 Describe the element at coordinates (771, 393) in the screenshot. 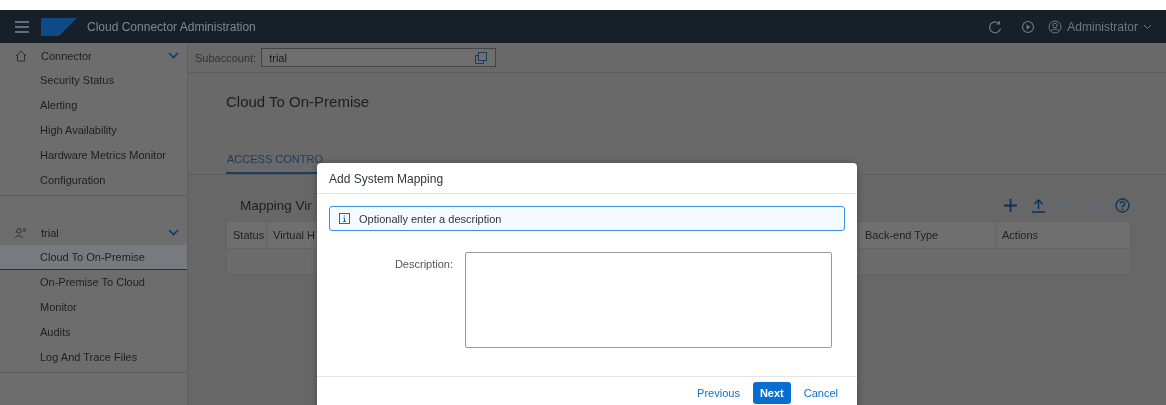

I see `next-button: Next` at that location.